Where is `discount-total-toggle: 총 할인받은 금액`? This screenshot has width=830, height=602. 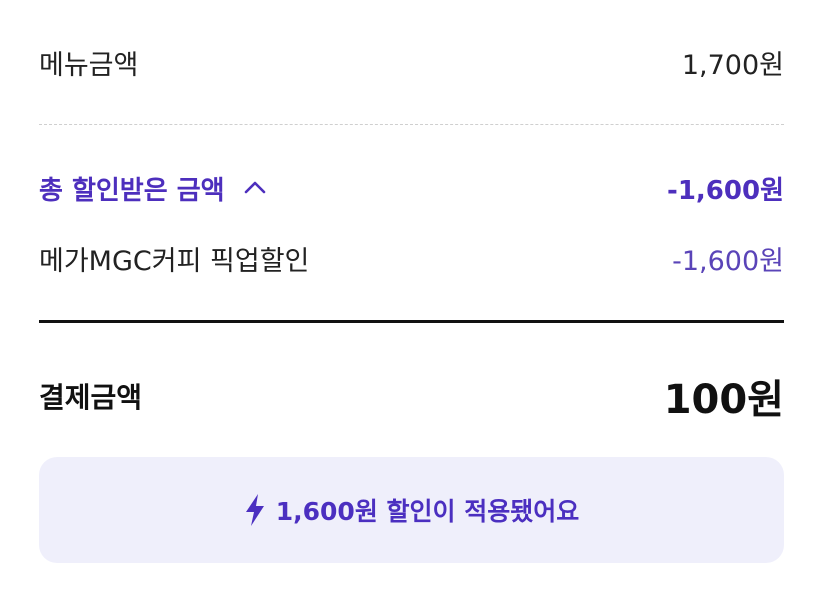
discount-total-toggle: 총 할인받은 금액 is located at coordinates (153, 188).